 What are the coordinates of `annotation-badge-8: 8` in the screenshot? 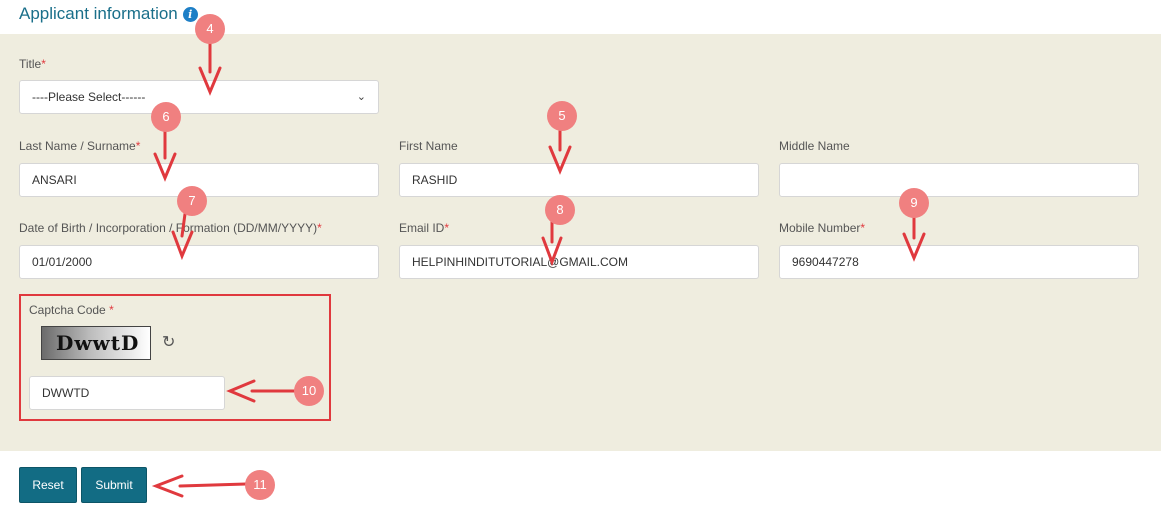 It's located at (560, 210).